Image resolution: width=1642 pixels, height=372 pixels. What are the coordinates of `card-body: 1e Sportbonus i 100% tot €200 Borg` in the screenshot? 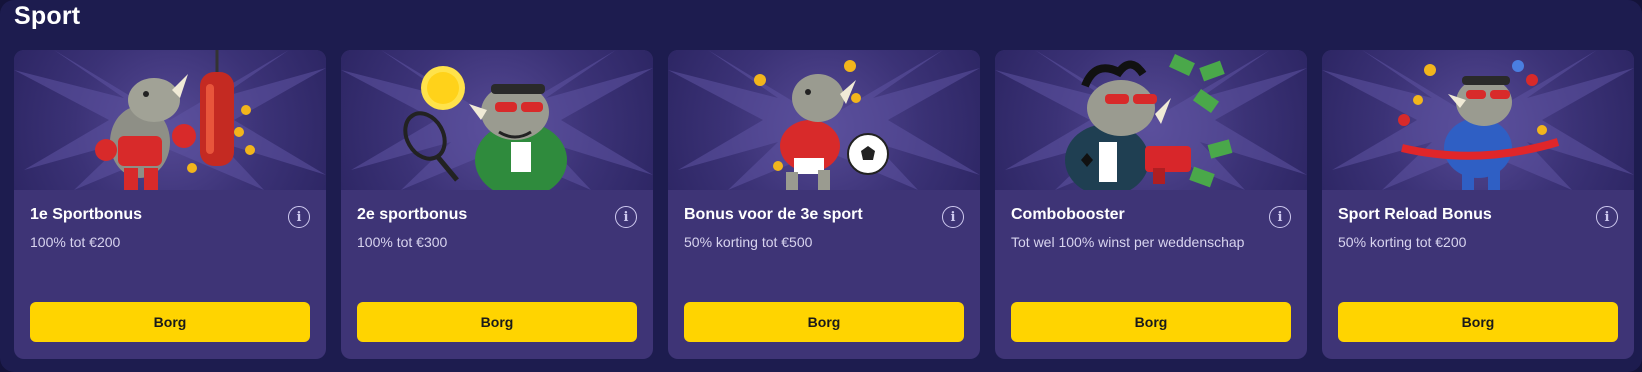 It's located at (170, 274).